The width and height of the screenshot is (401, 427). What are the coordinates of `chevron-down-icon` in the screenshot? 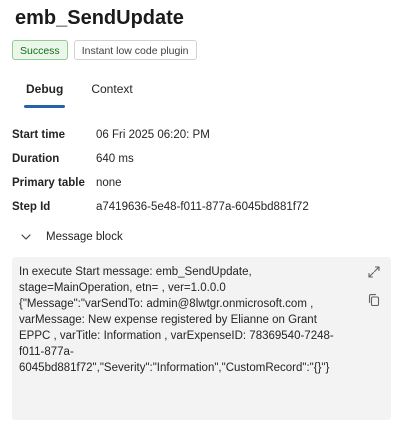 It's located at (26, 237).